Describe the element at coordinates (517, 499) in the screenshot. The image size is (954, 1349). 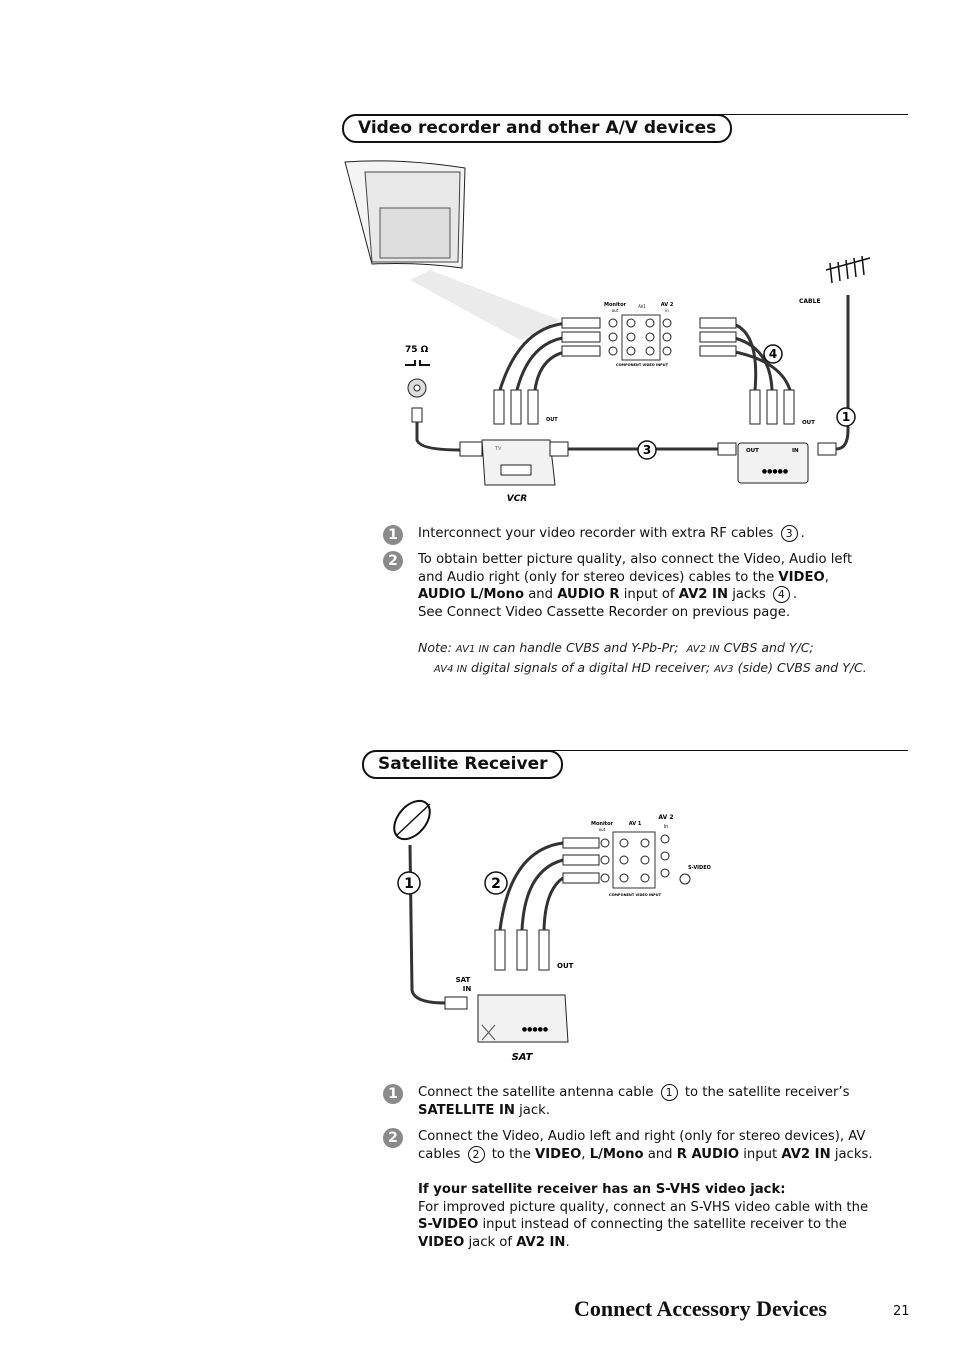
I see `label-vcr: VCR` at that location.